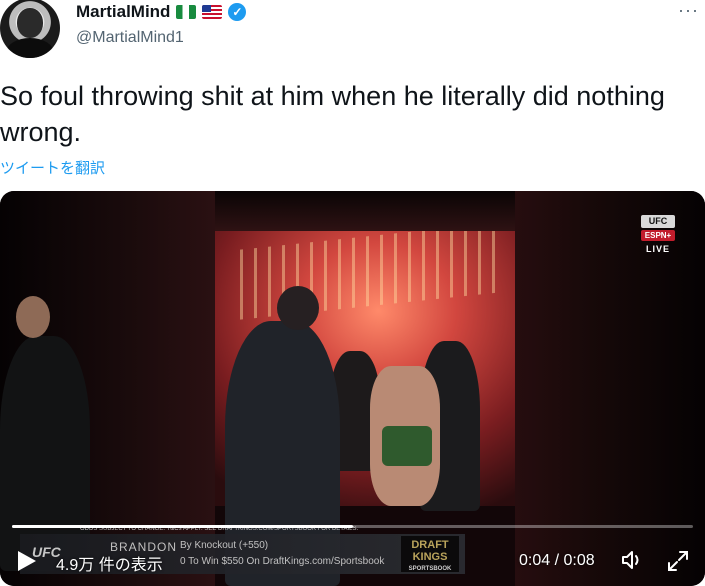 This screenshot has width=705, height=586. What do you see at coordinates (632, 560) in the screenshot?
I see `volume-icon` at bounding box center [632, 560].